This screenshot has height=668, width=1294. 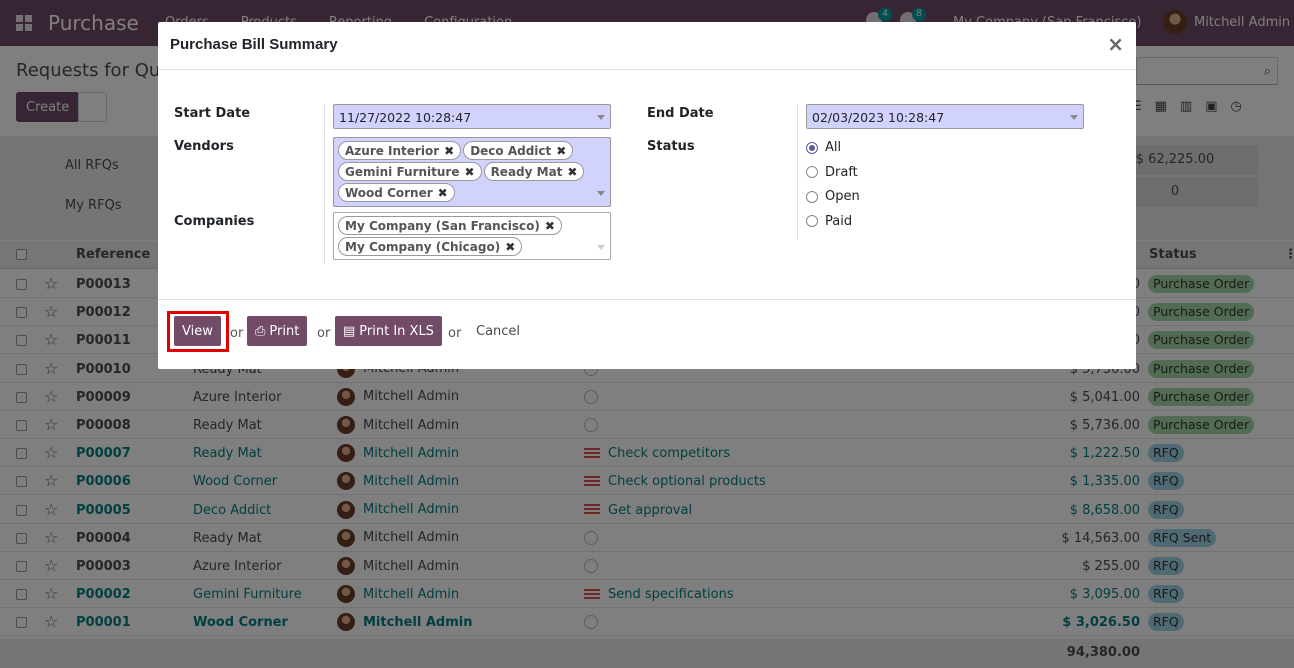 I want to click on status-option-paid: Paid, so click(x=829, y=221).